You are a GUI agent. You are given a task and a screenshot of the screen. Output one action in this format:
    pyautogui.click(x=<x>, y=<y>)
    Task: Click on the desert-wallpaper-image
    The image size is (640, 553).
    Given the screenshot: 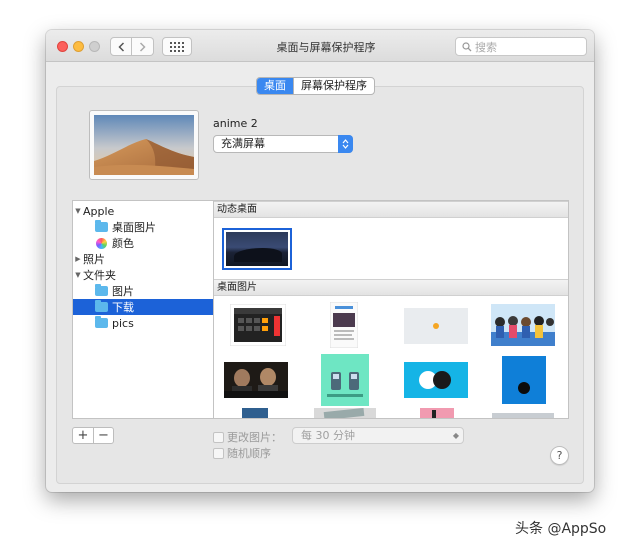 What is the action you would take?
    pyautogui.click(x=144, y=145)
    